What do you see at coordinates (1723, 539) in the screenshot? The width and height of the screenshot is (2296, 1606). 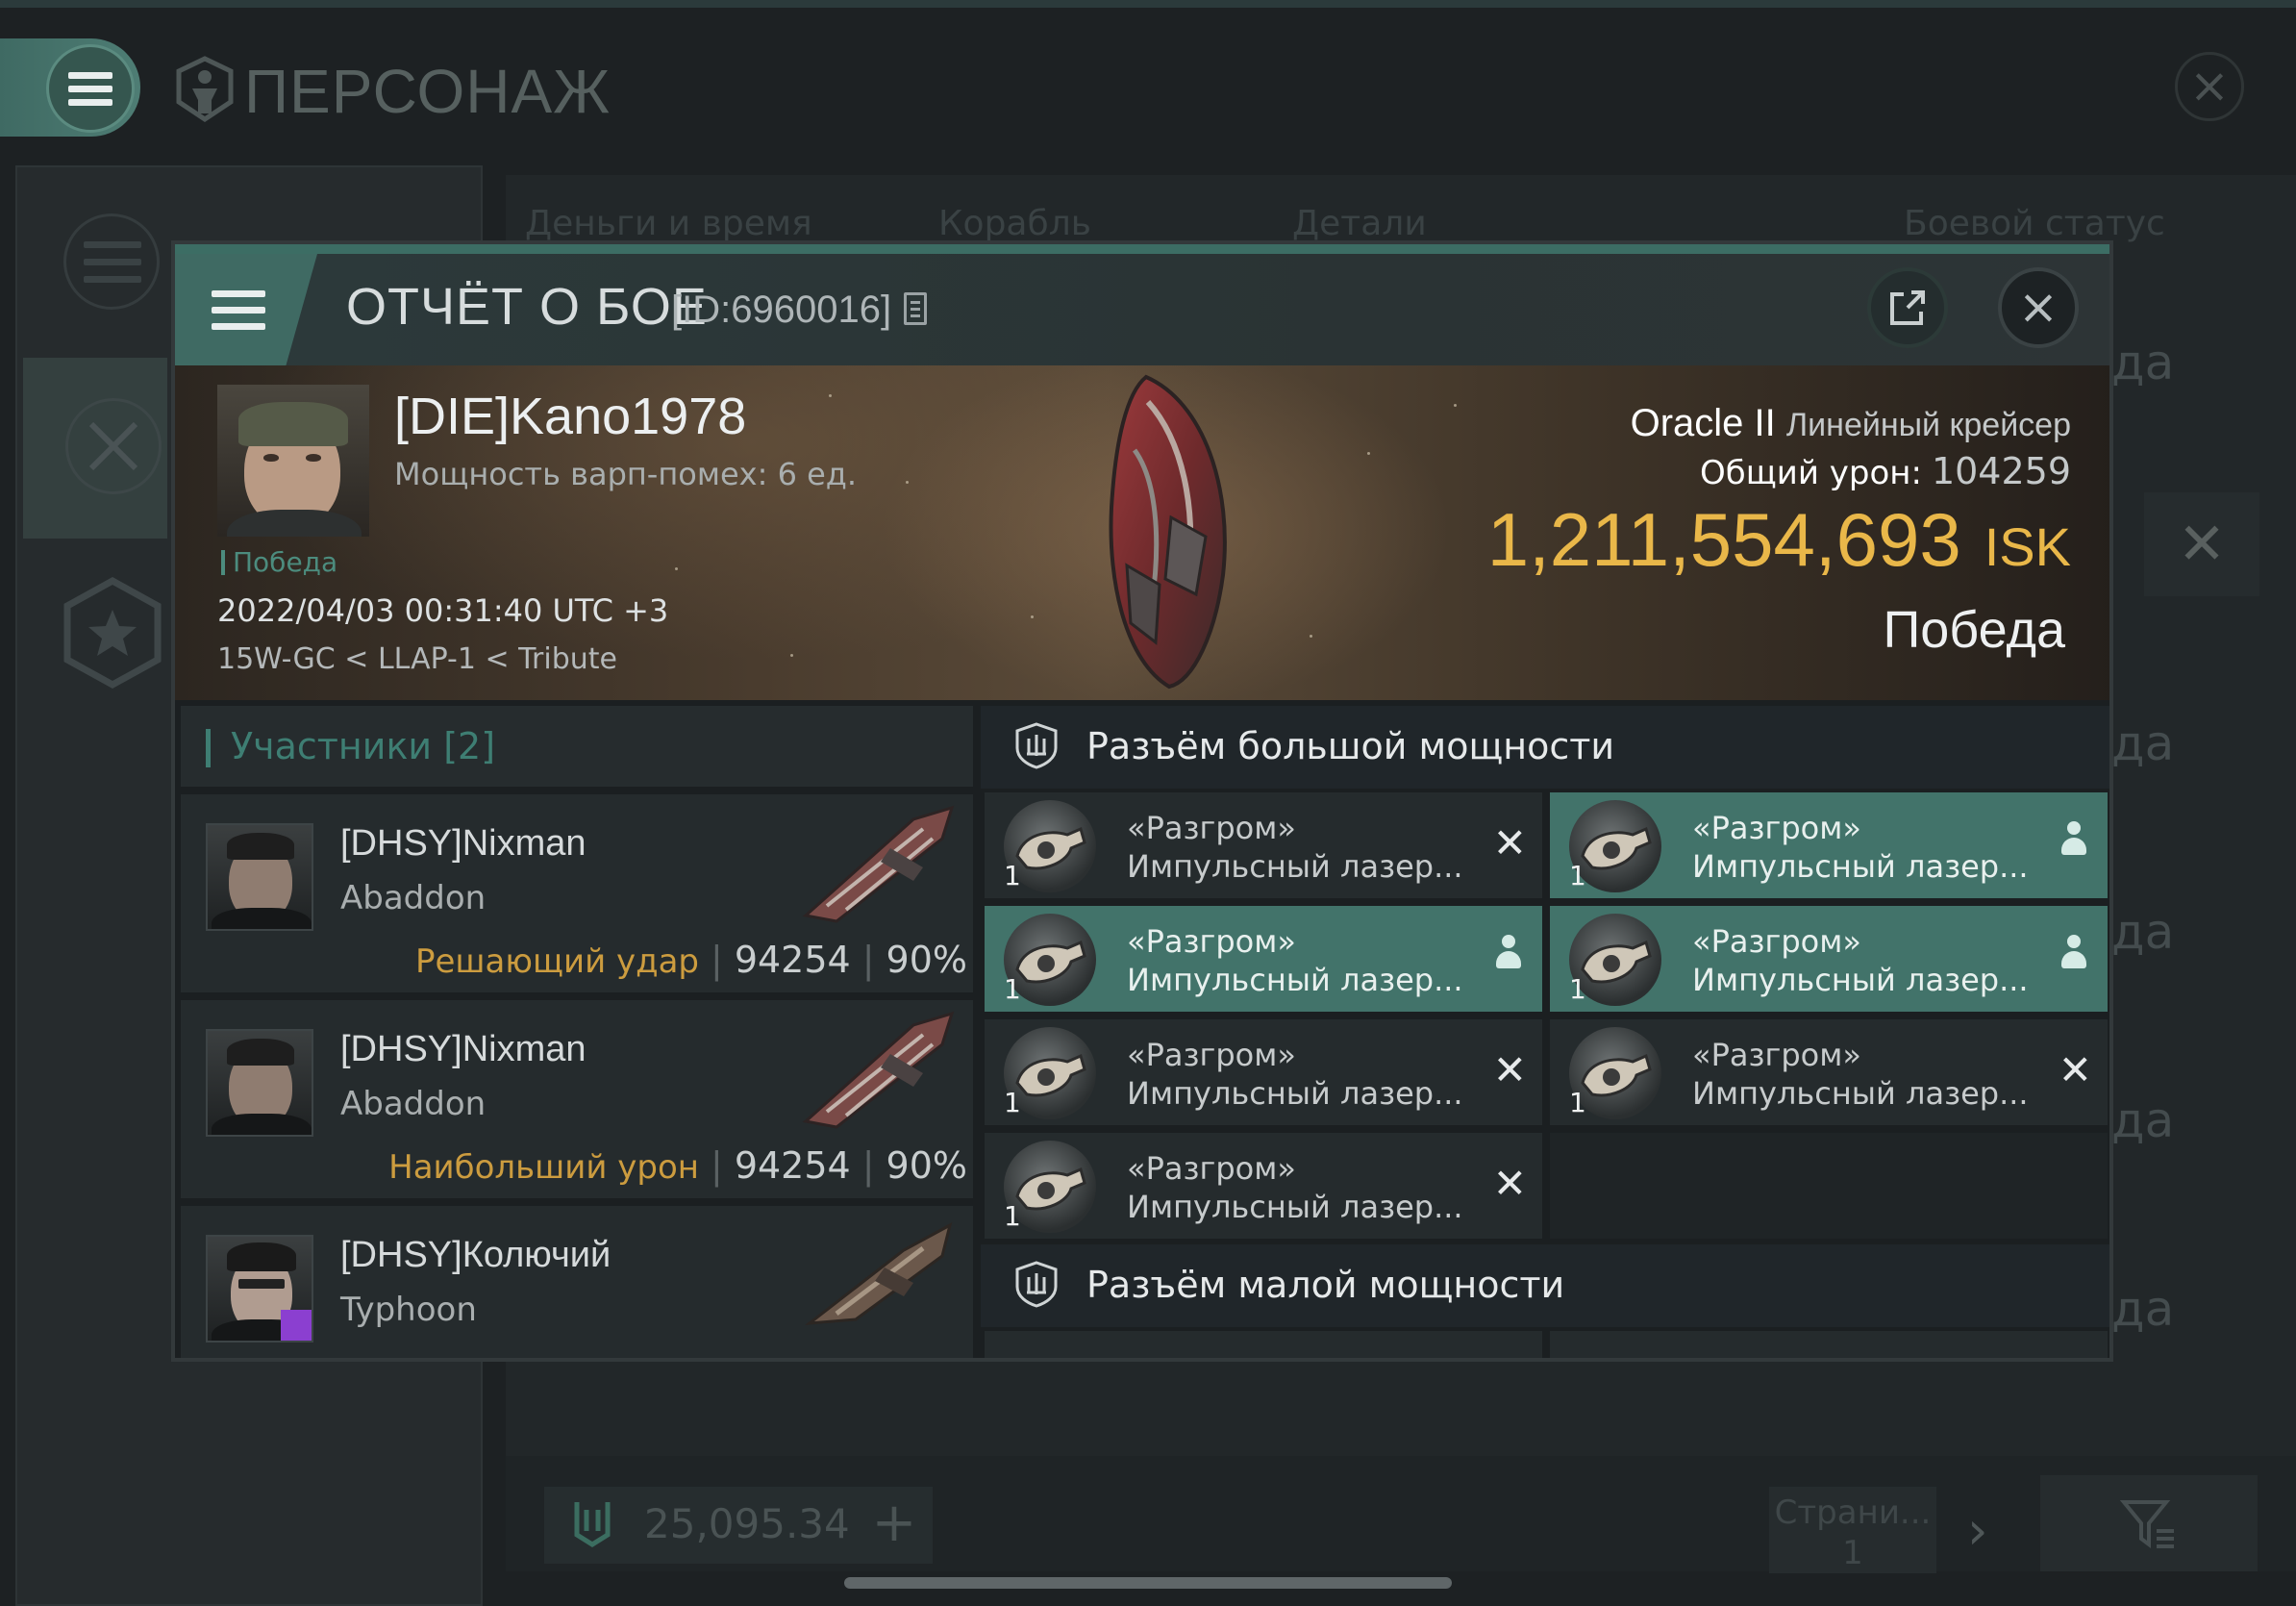 I see `isk-value: 1,211,554,693` at bounding box center [1723, 539].